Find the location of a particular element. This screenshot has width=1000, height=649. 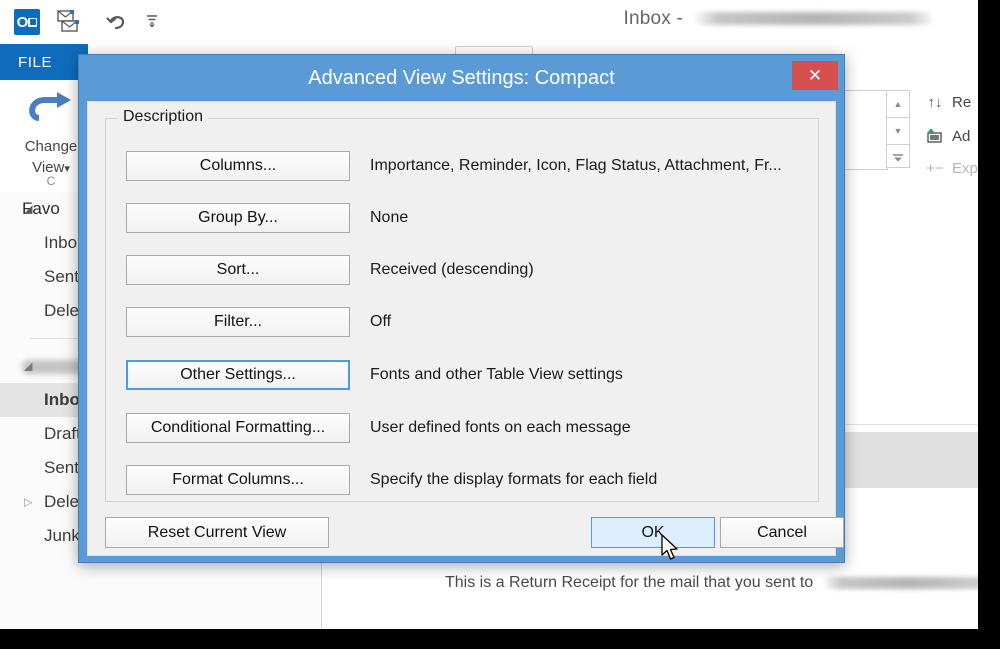

gallery-scroll-controls: ▲ ▼ is located at coordinates (898, 129).